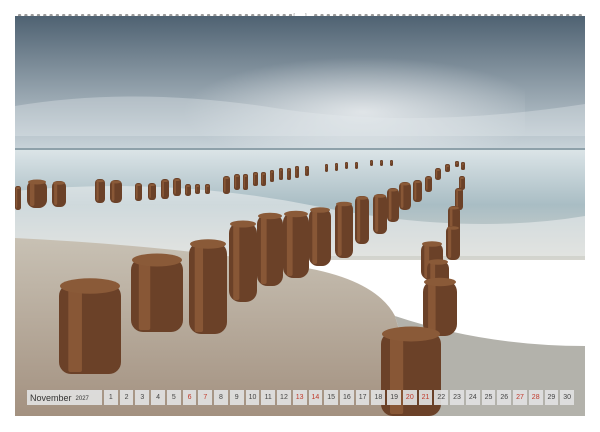  I want to click on day-cell: 28, so click(535, 397).